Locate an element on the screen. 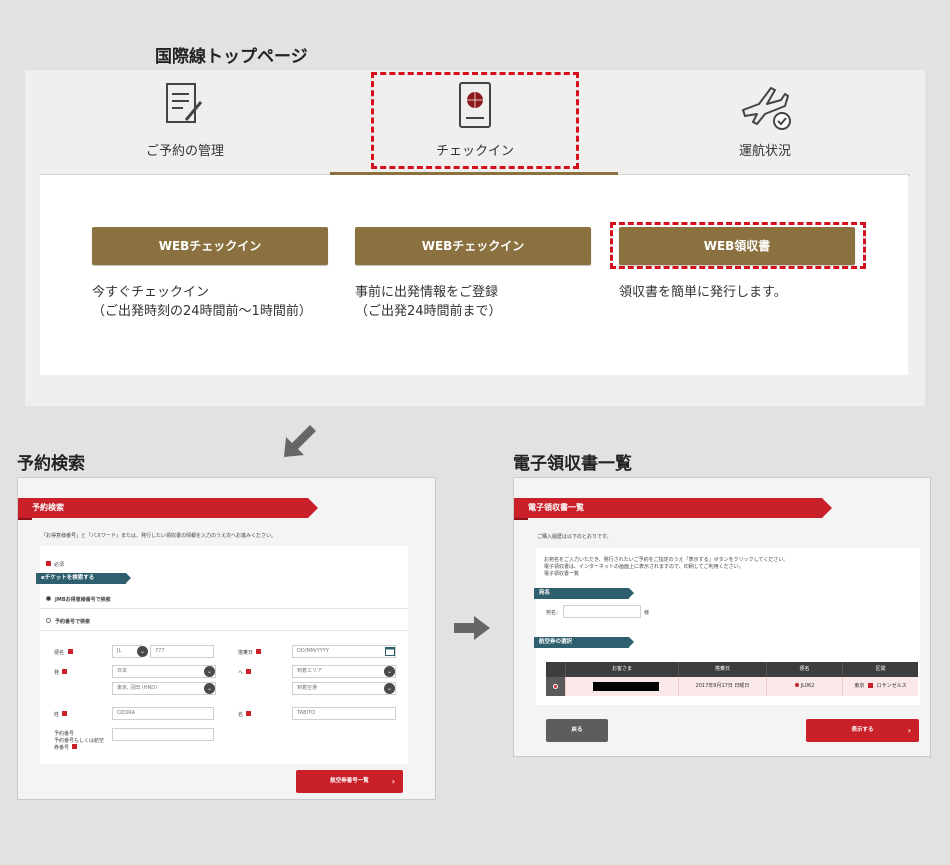  addressee-suffix: 様 is located at coordinates (647, 613).